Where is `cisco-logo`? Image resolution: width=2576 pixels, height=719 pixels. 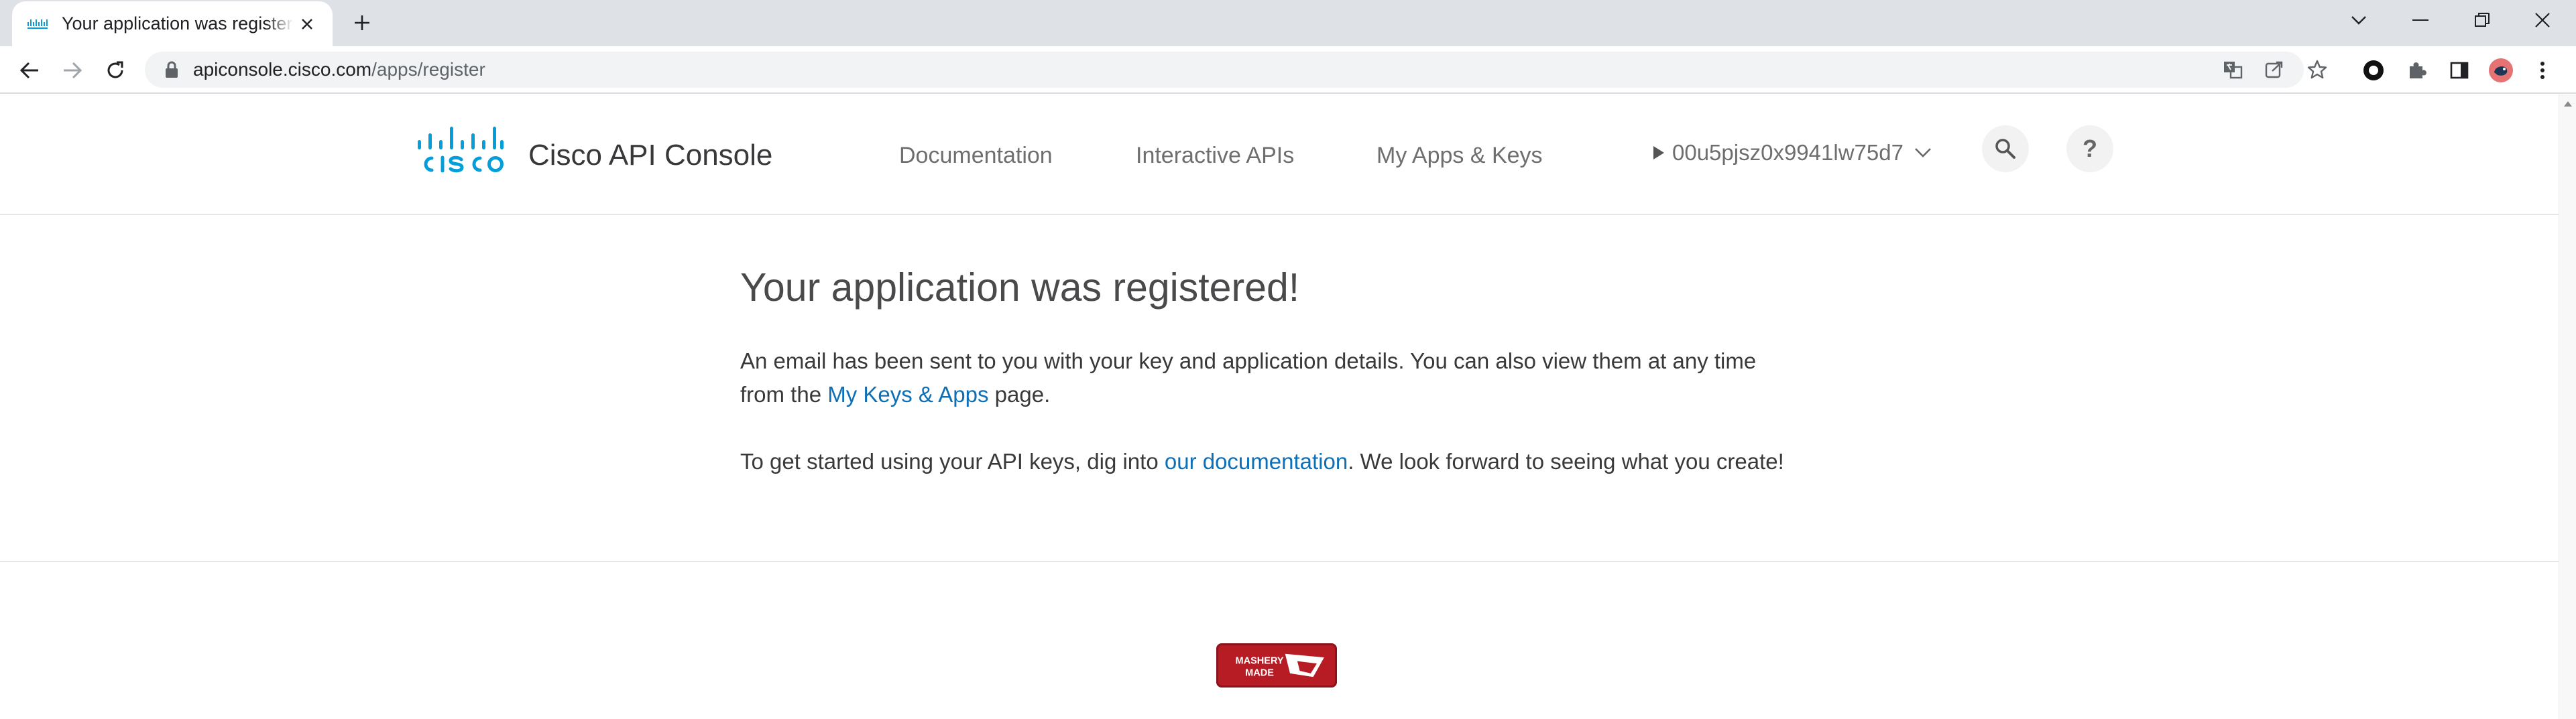
cisco-logo is located at coordinates (461, 151).